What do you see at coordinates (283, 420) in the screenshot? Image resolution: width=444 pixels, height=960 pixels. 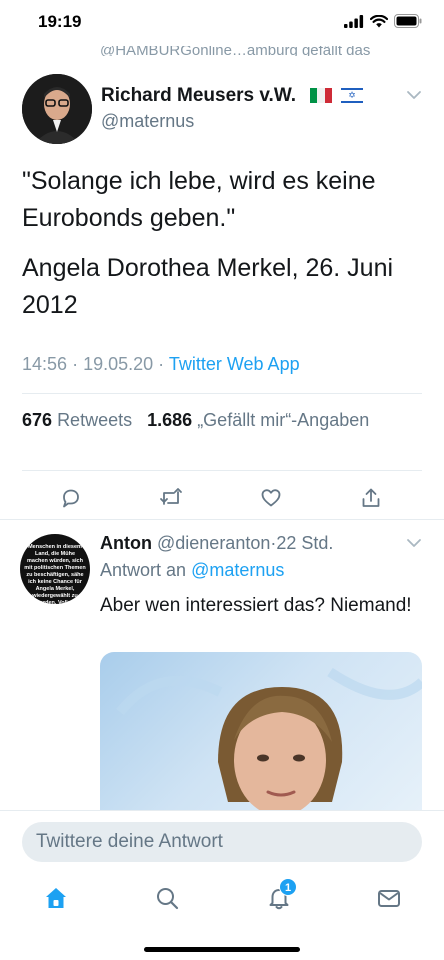 I see `likes-label: „Gefällt mir“-Angaben` at bounding box center [283, 420].